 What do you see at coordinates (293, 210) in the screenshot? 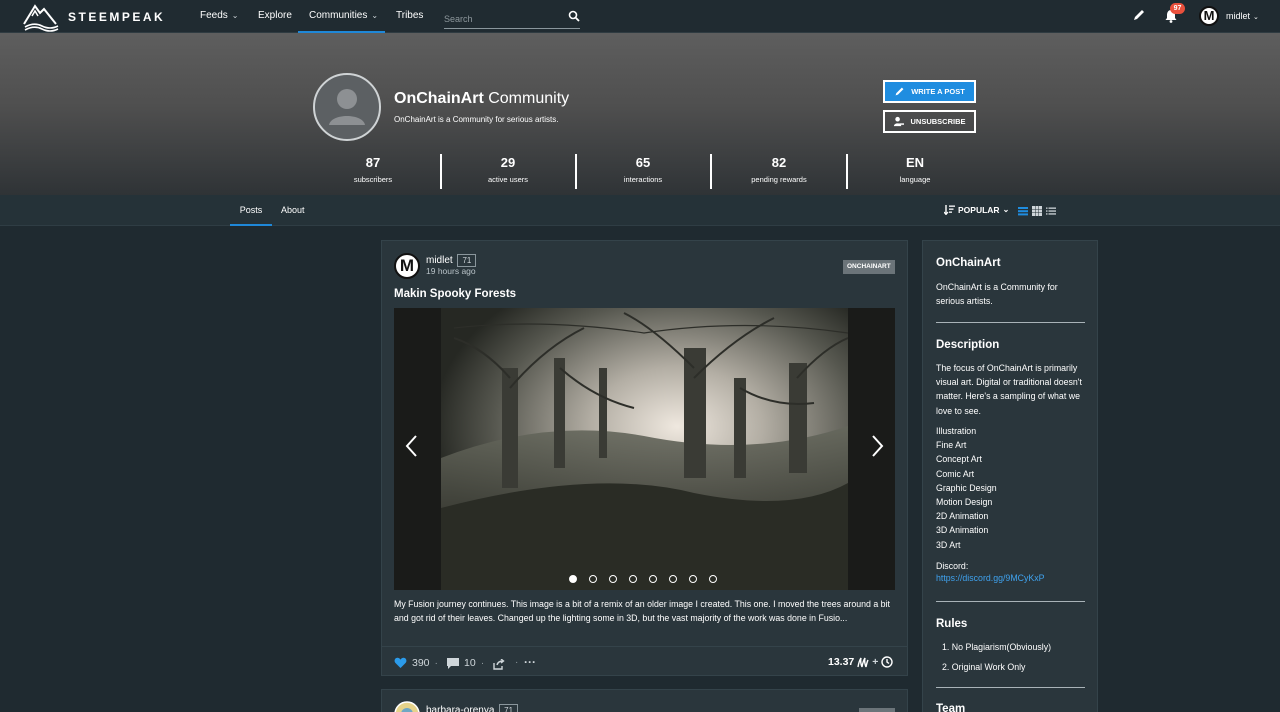
I see `tab-about: About` at bounding box center [293, 210].